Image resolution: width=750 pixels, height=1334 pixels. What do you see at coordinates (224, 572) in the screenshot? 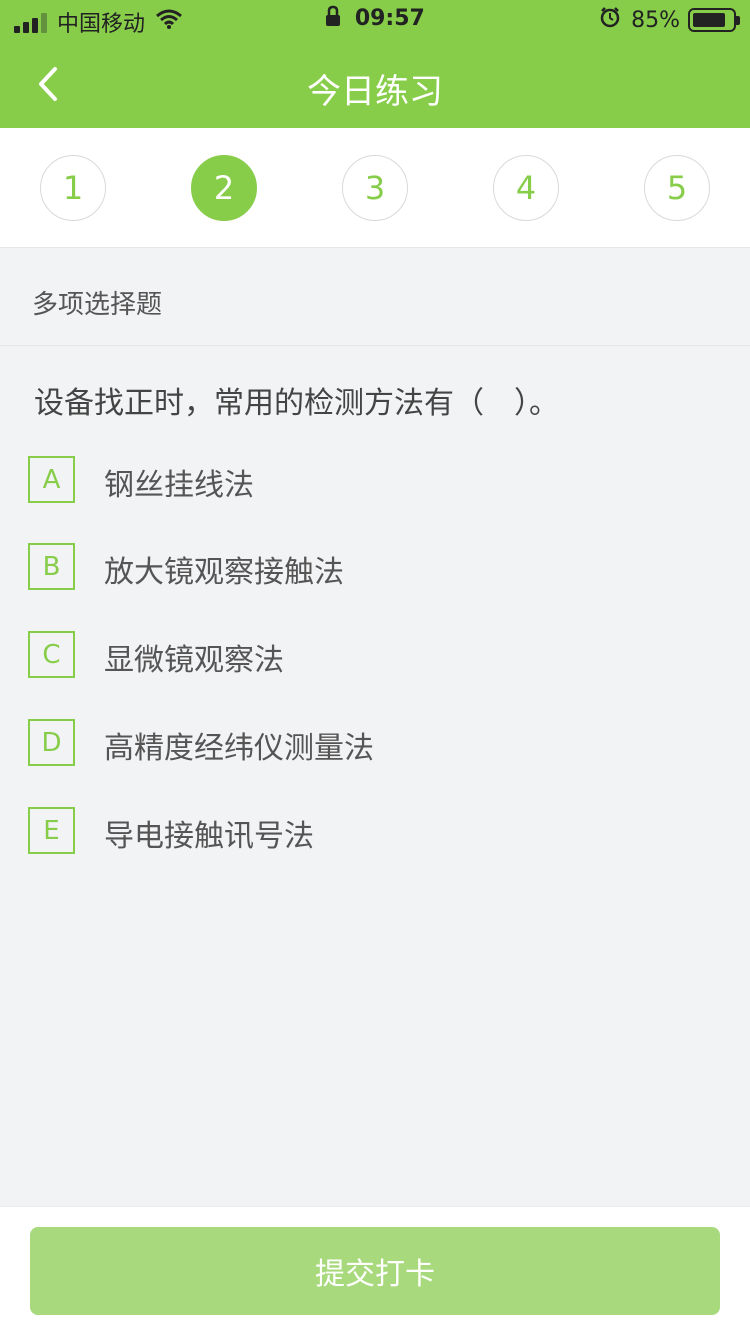
I see `option-text: 放大镜观察接触法` at bounding box center [224, 572].